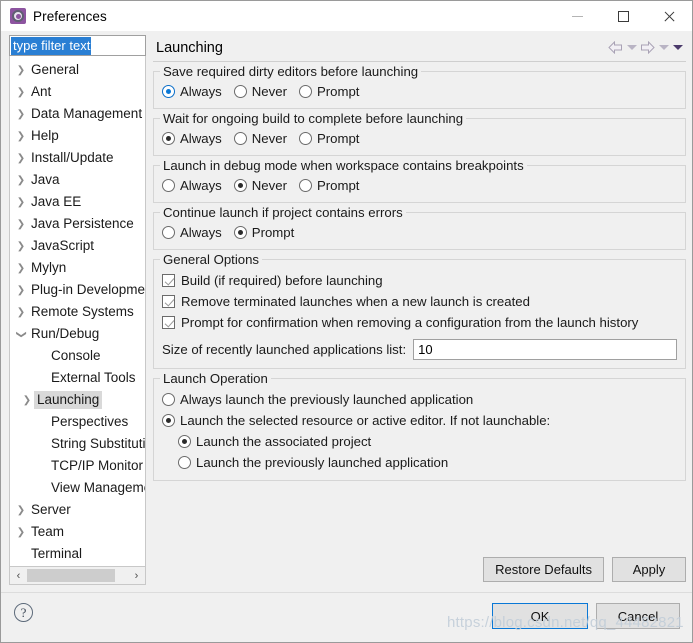 Image resolution: width=693 pixels, height=643 pixels. I want to click on minimize-button, so click(577, 16).